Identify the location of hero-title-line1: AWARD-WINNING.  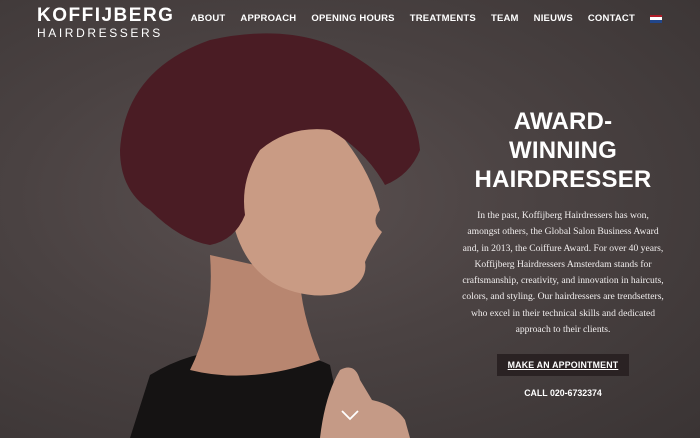
(563, 136).